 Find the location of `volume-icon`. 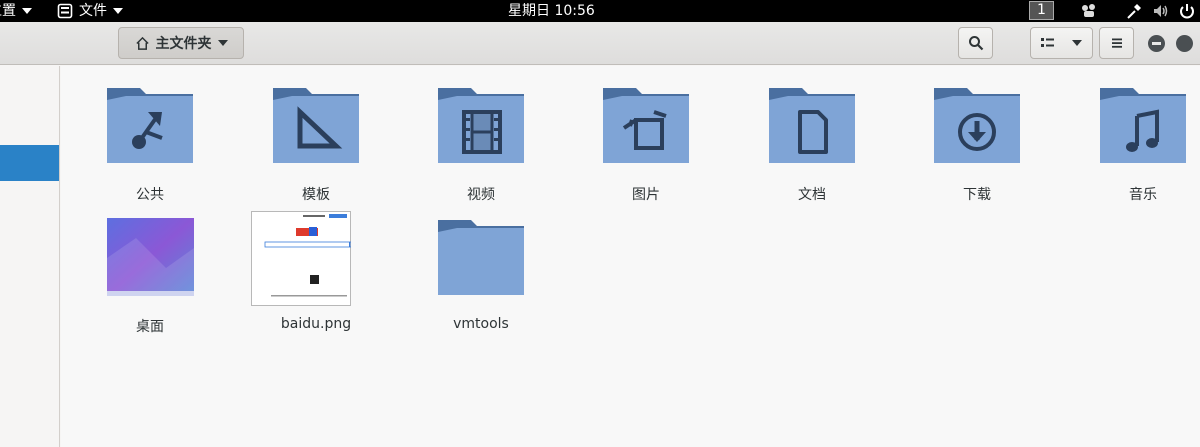

volume-icon is located at coordinates (1161, 11).